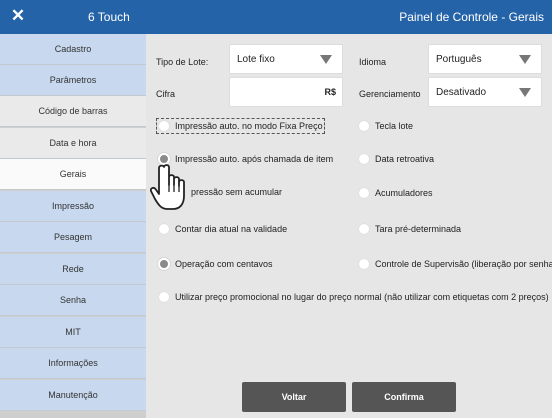  What do you see at coordinates (182, 62) in the screenshot?
I see `tipo-lote-label: Tipo de Lote:` at bounding box center [182, 62].